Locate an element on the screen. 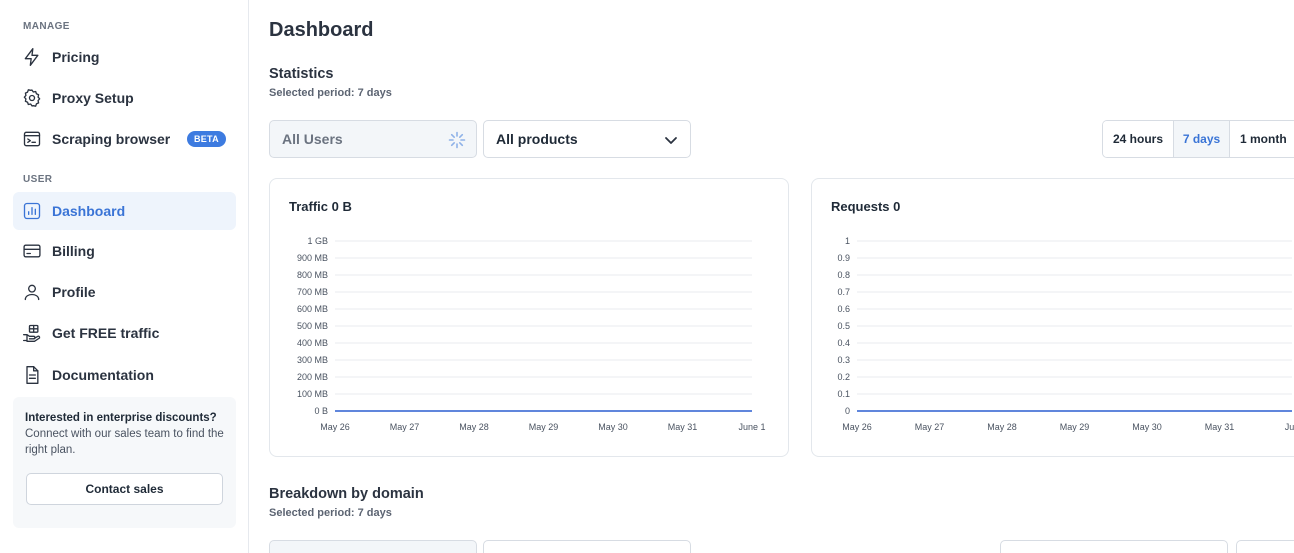  breakdown-period-toggle is located at coordinates (1114, 546).